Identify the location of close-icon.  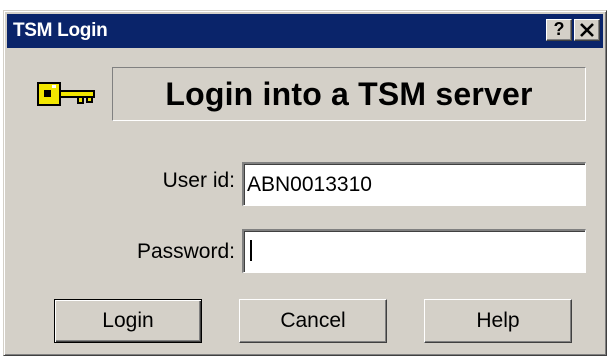
(587, 30).